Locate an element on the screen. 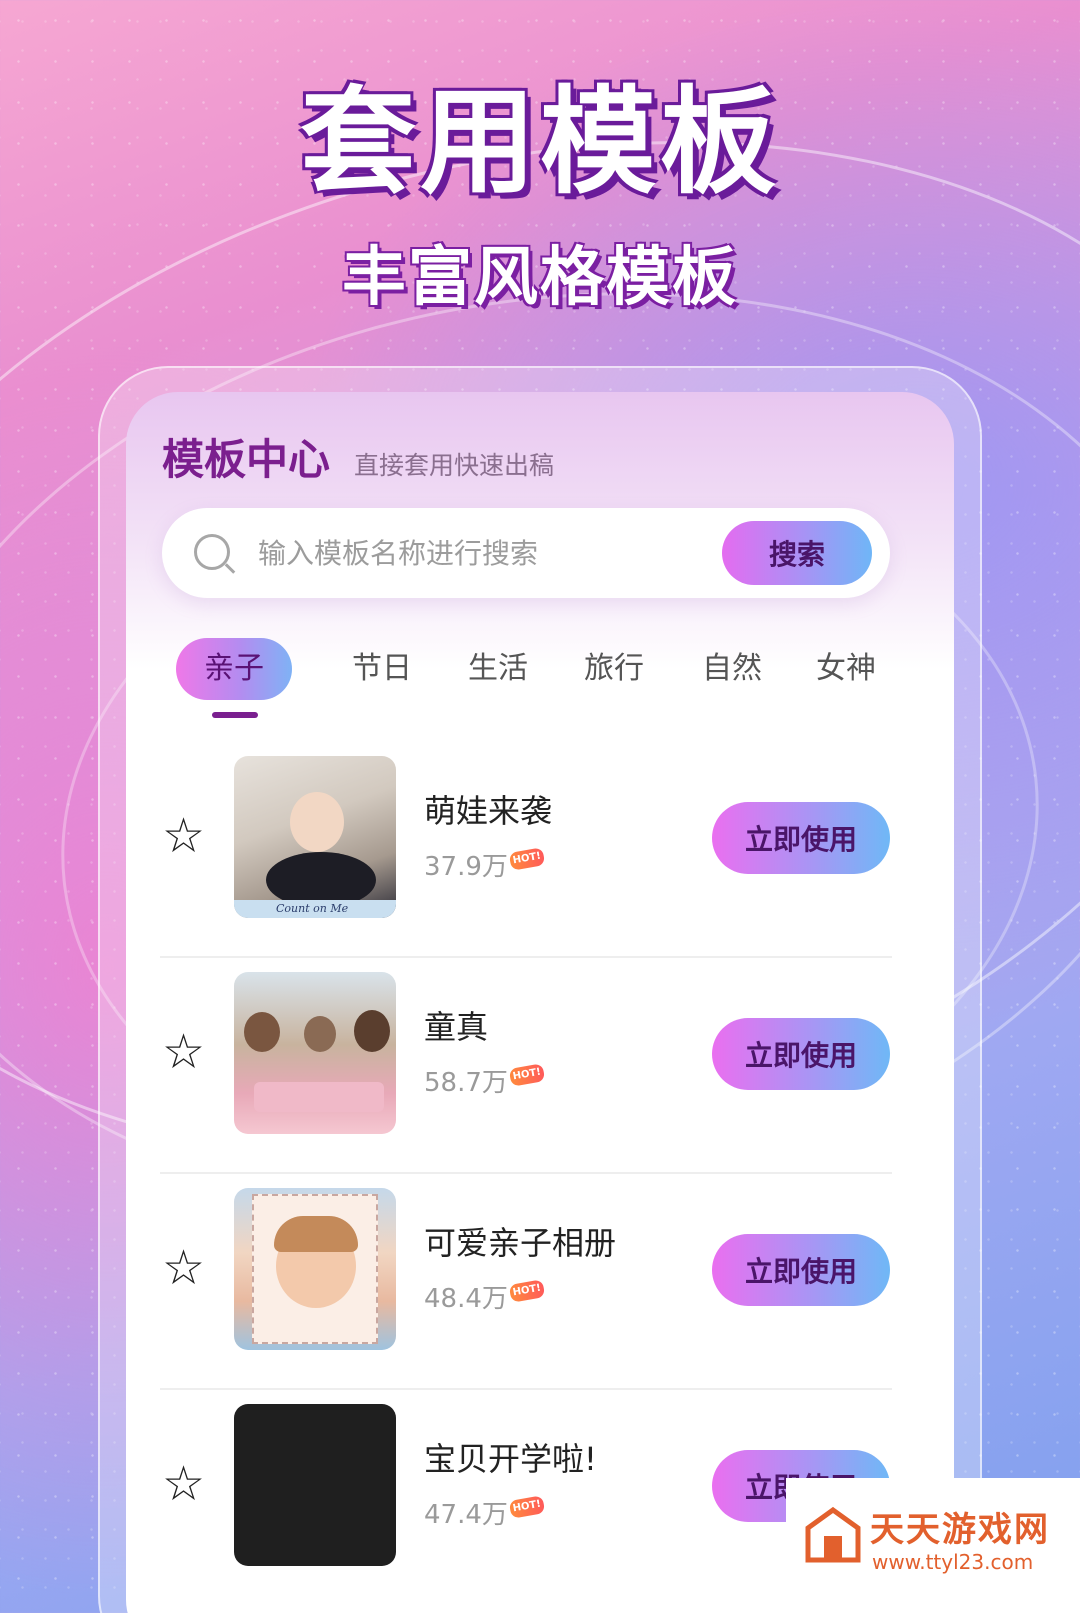  search-icon is located at coordinates (212, 552).